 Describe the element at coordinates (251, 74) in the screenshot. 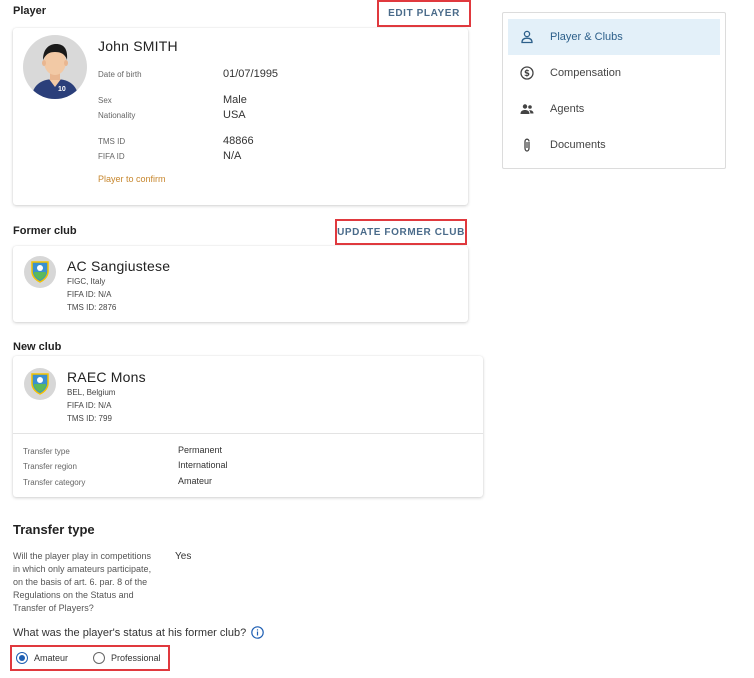

I see `dob-value: 01/07/1995` at that location.